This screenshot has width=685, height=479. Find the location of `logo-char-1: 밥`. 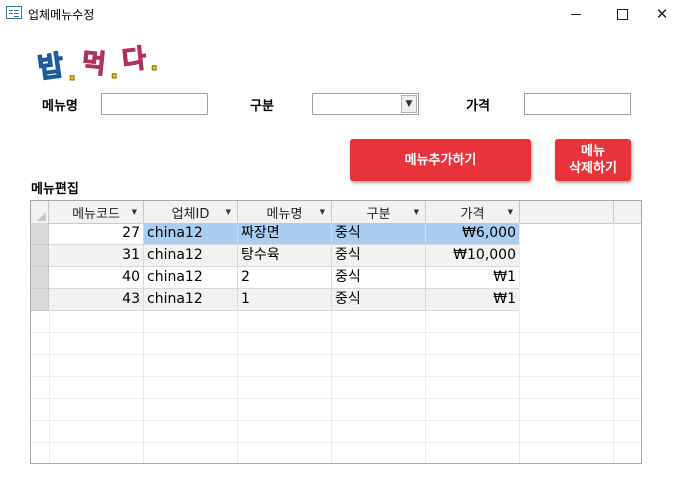

logo-char-1: 밥 is located at coordinates (51, 67).